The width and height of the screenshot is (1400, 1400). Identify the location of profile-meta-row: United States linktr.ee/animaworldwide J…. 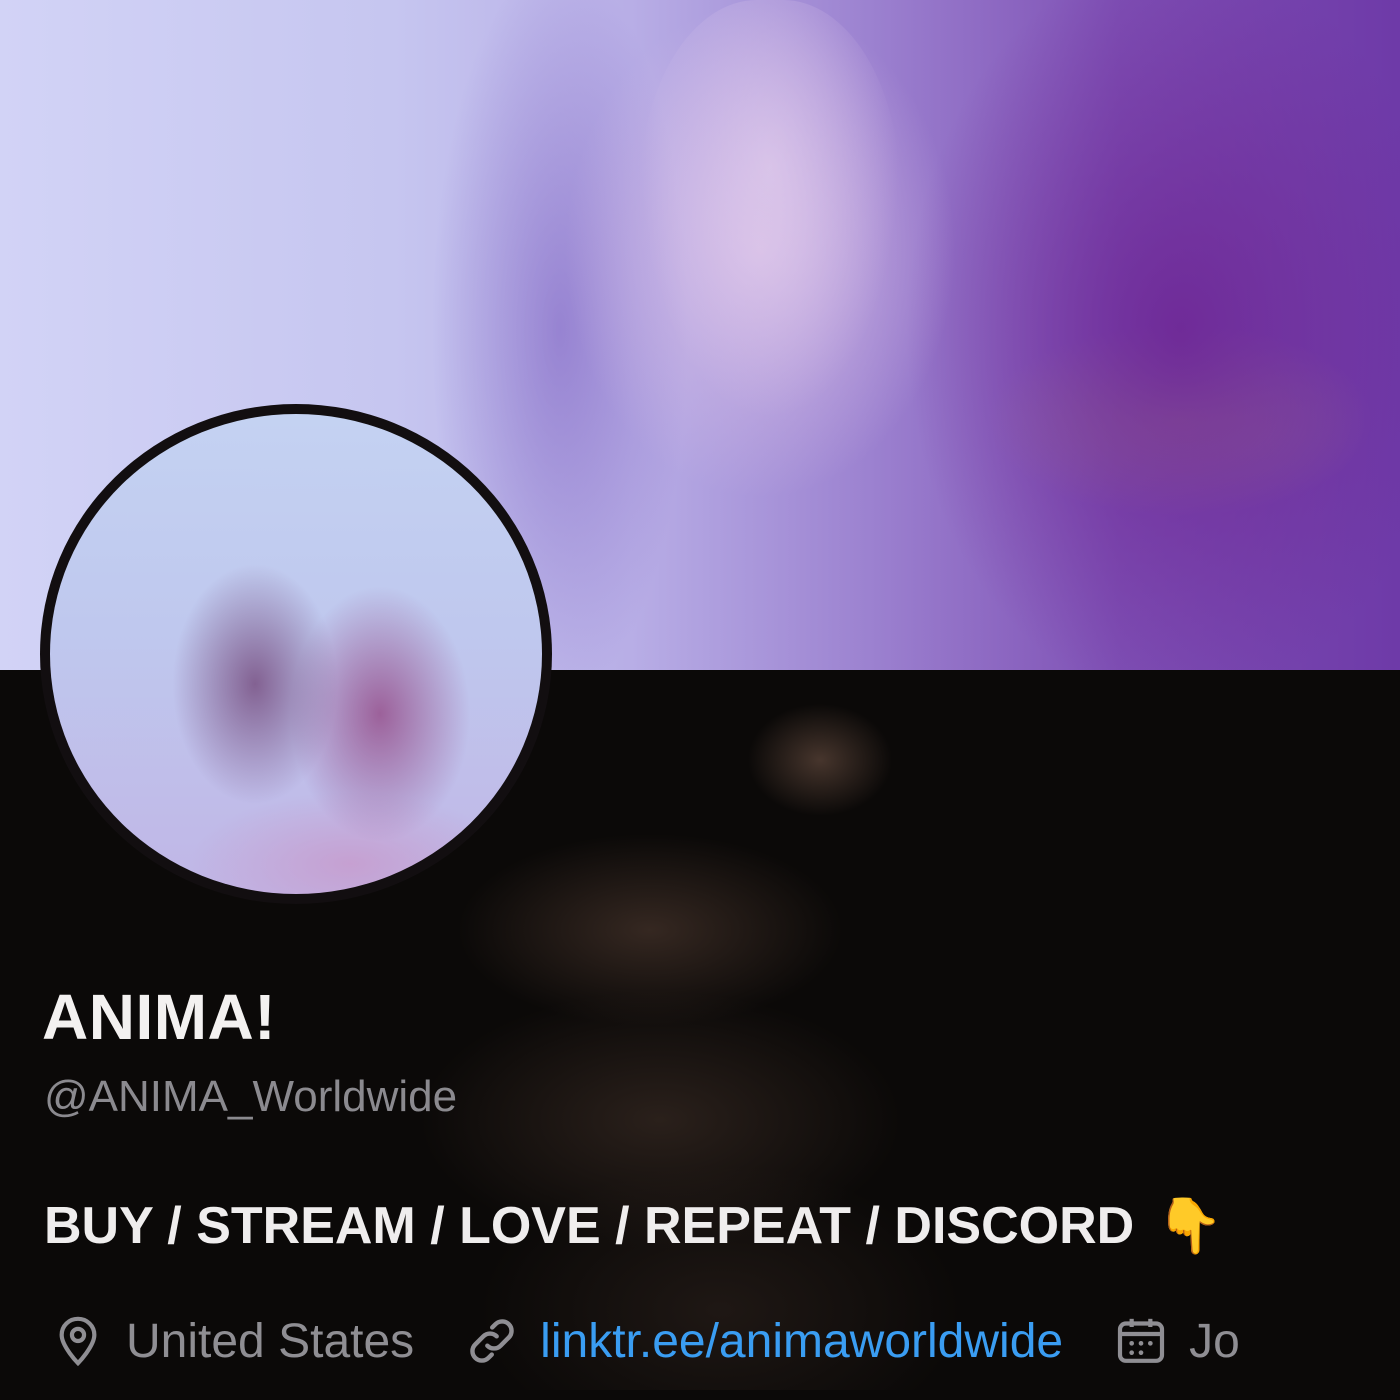
(670, 1341).